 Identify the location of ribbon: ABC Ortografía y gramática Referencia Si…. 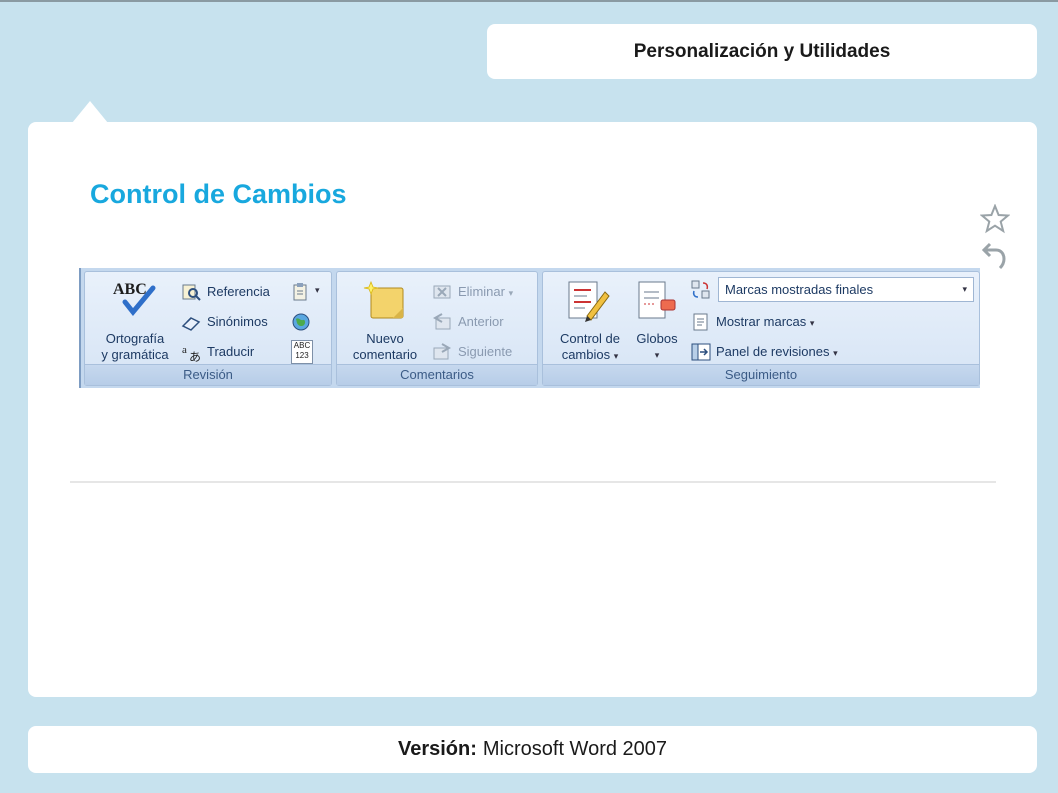
(529, 328).